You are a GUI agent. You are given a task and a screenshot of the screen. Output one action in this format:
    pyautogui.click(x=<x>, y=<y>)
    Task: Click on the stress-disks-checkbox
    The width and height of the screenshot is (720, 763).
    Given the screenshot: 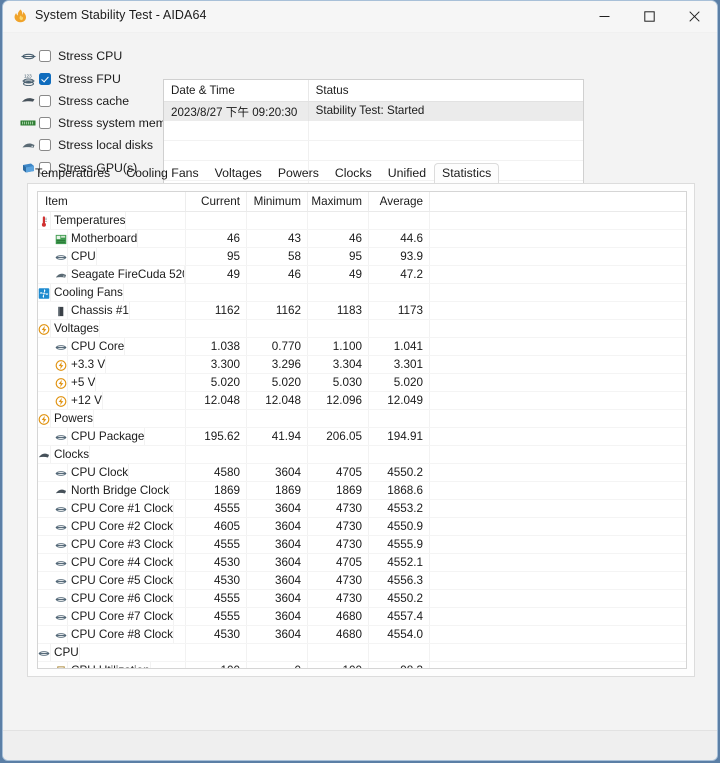 What is the action you would take?
    pyautogui.click(x=45, y=145)
    